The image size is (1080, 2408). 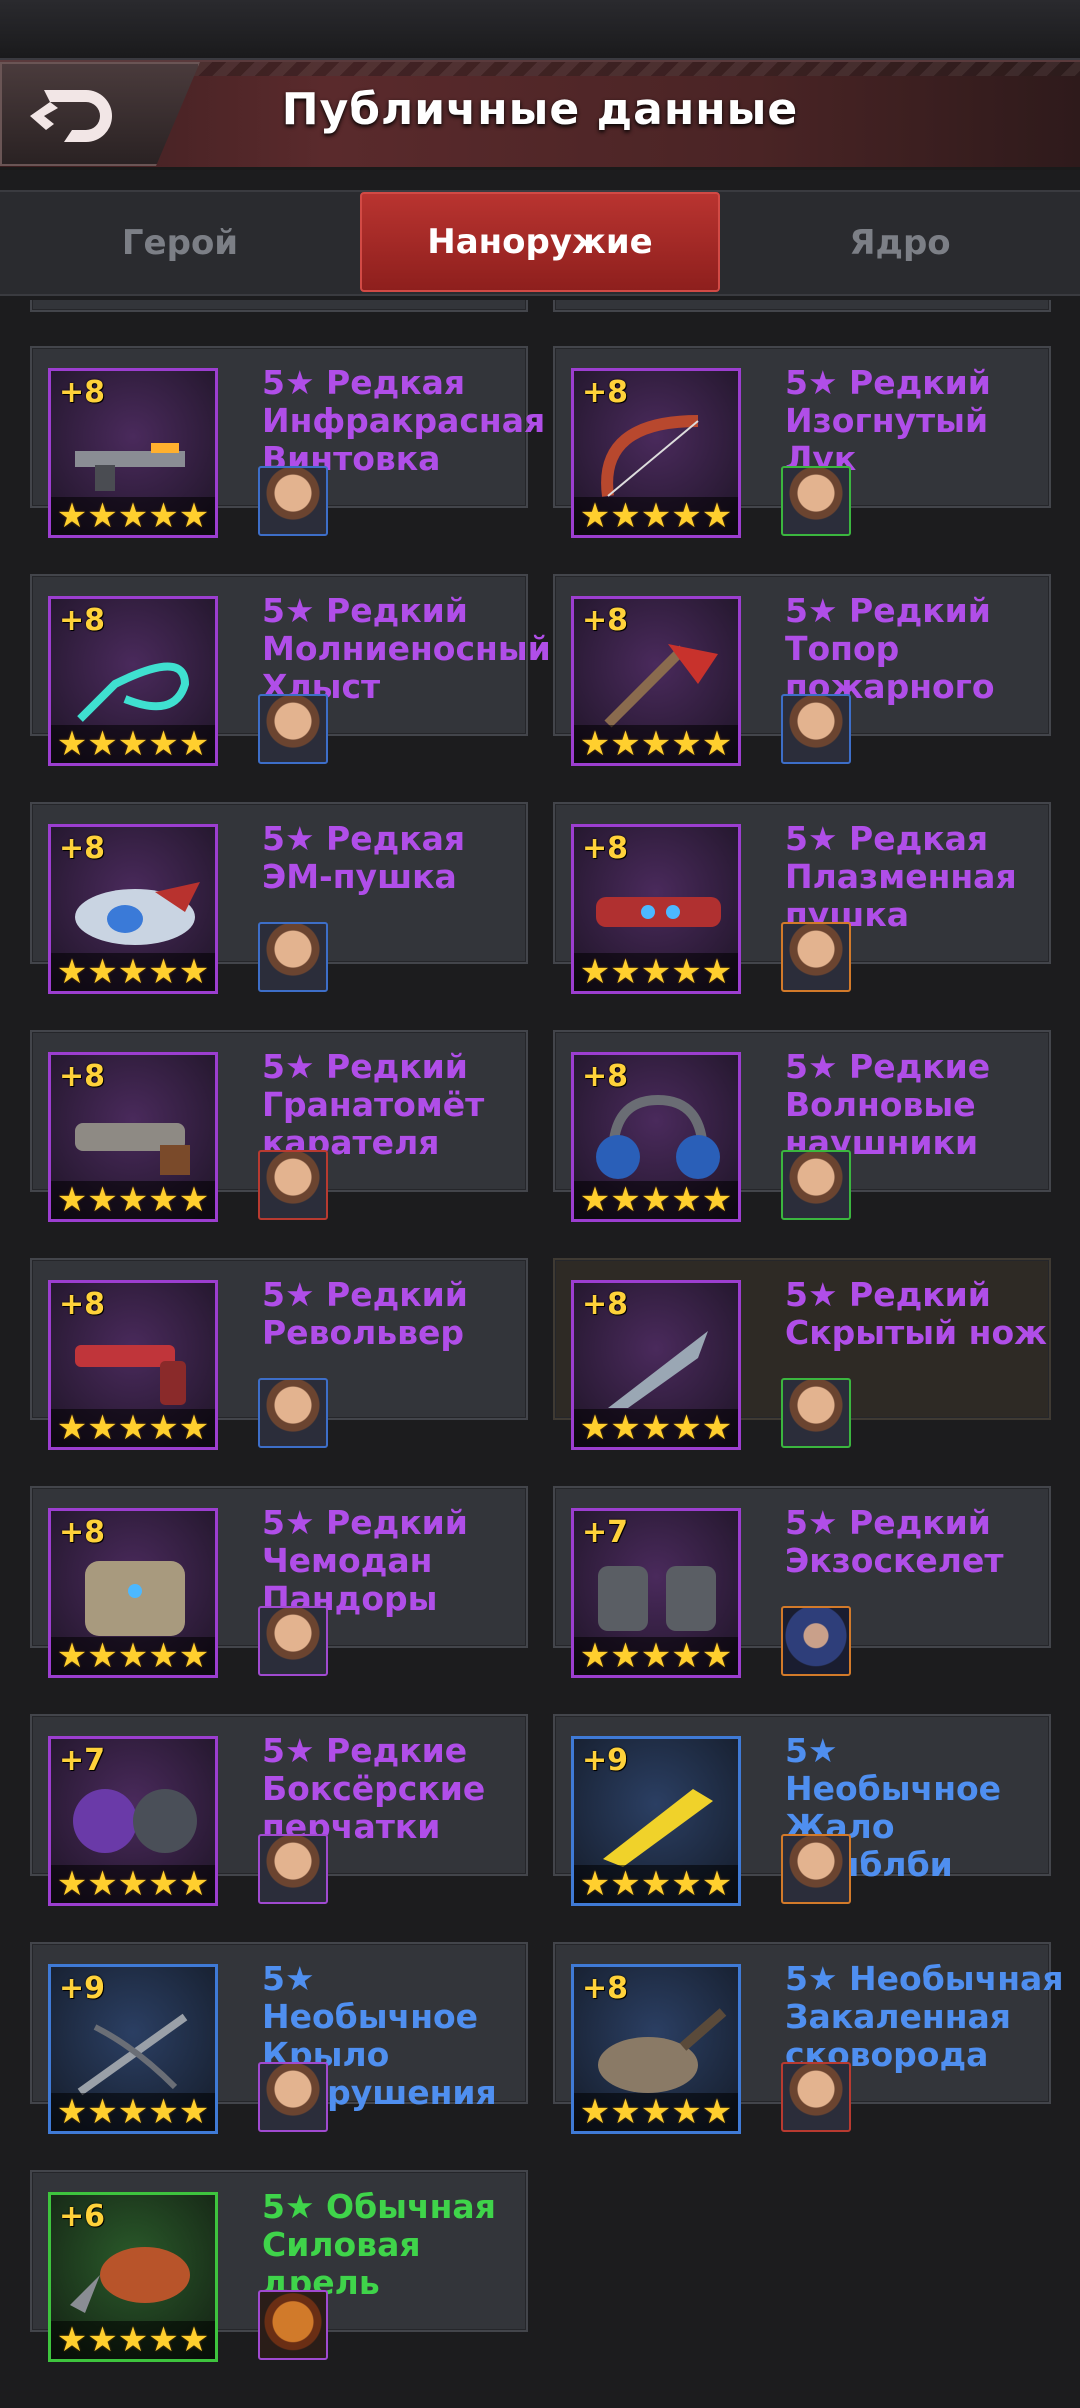 I want to click on list-item: +8 ★★★★★ 5★ Редкая Инфракрасная Винтовка, so click(x=287, y=442).